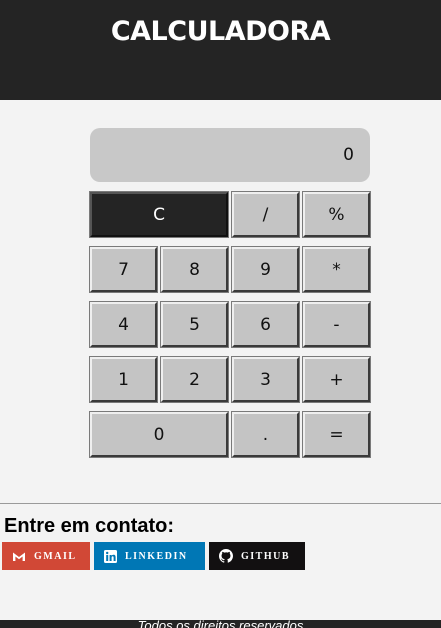  What do you see at coordinates (159, 434) in the screenshot?
I see `digit-0-button: 0` at bounding box center [159, 434].